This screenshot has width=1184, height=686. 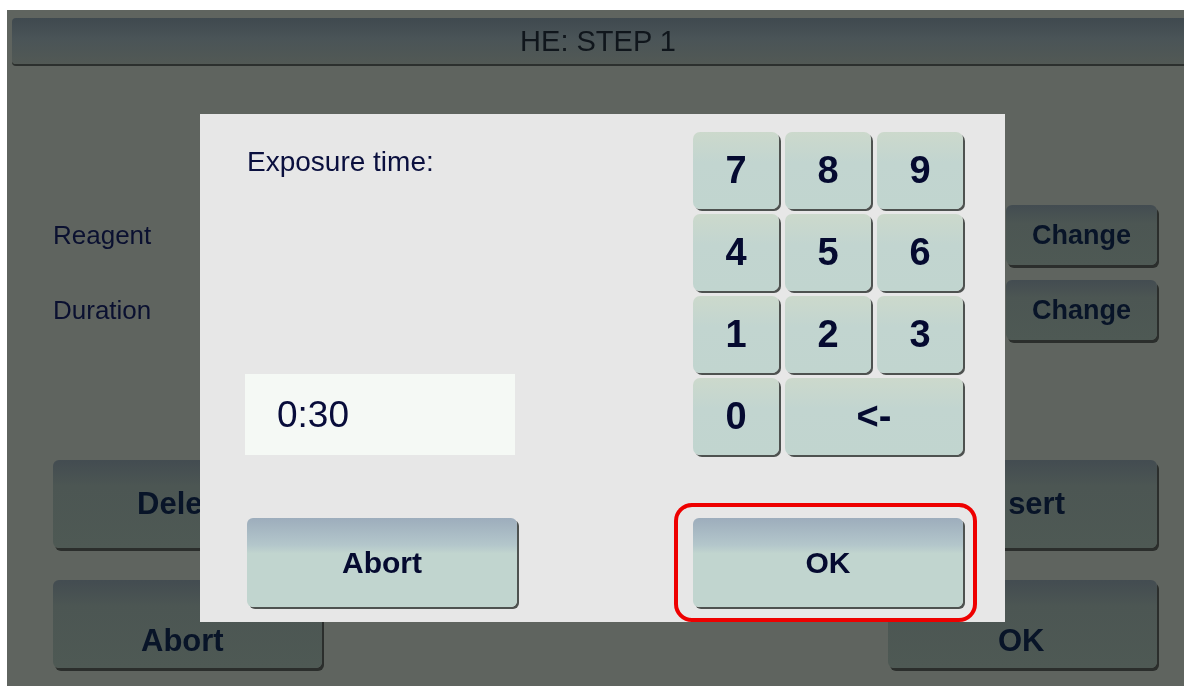 I want to click on dialog-button: Abort, so click(x=382, y=562).